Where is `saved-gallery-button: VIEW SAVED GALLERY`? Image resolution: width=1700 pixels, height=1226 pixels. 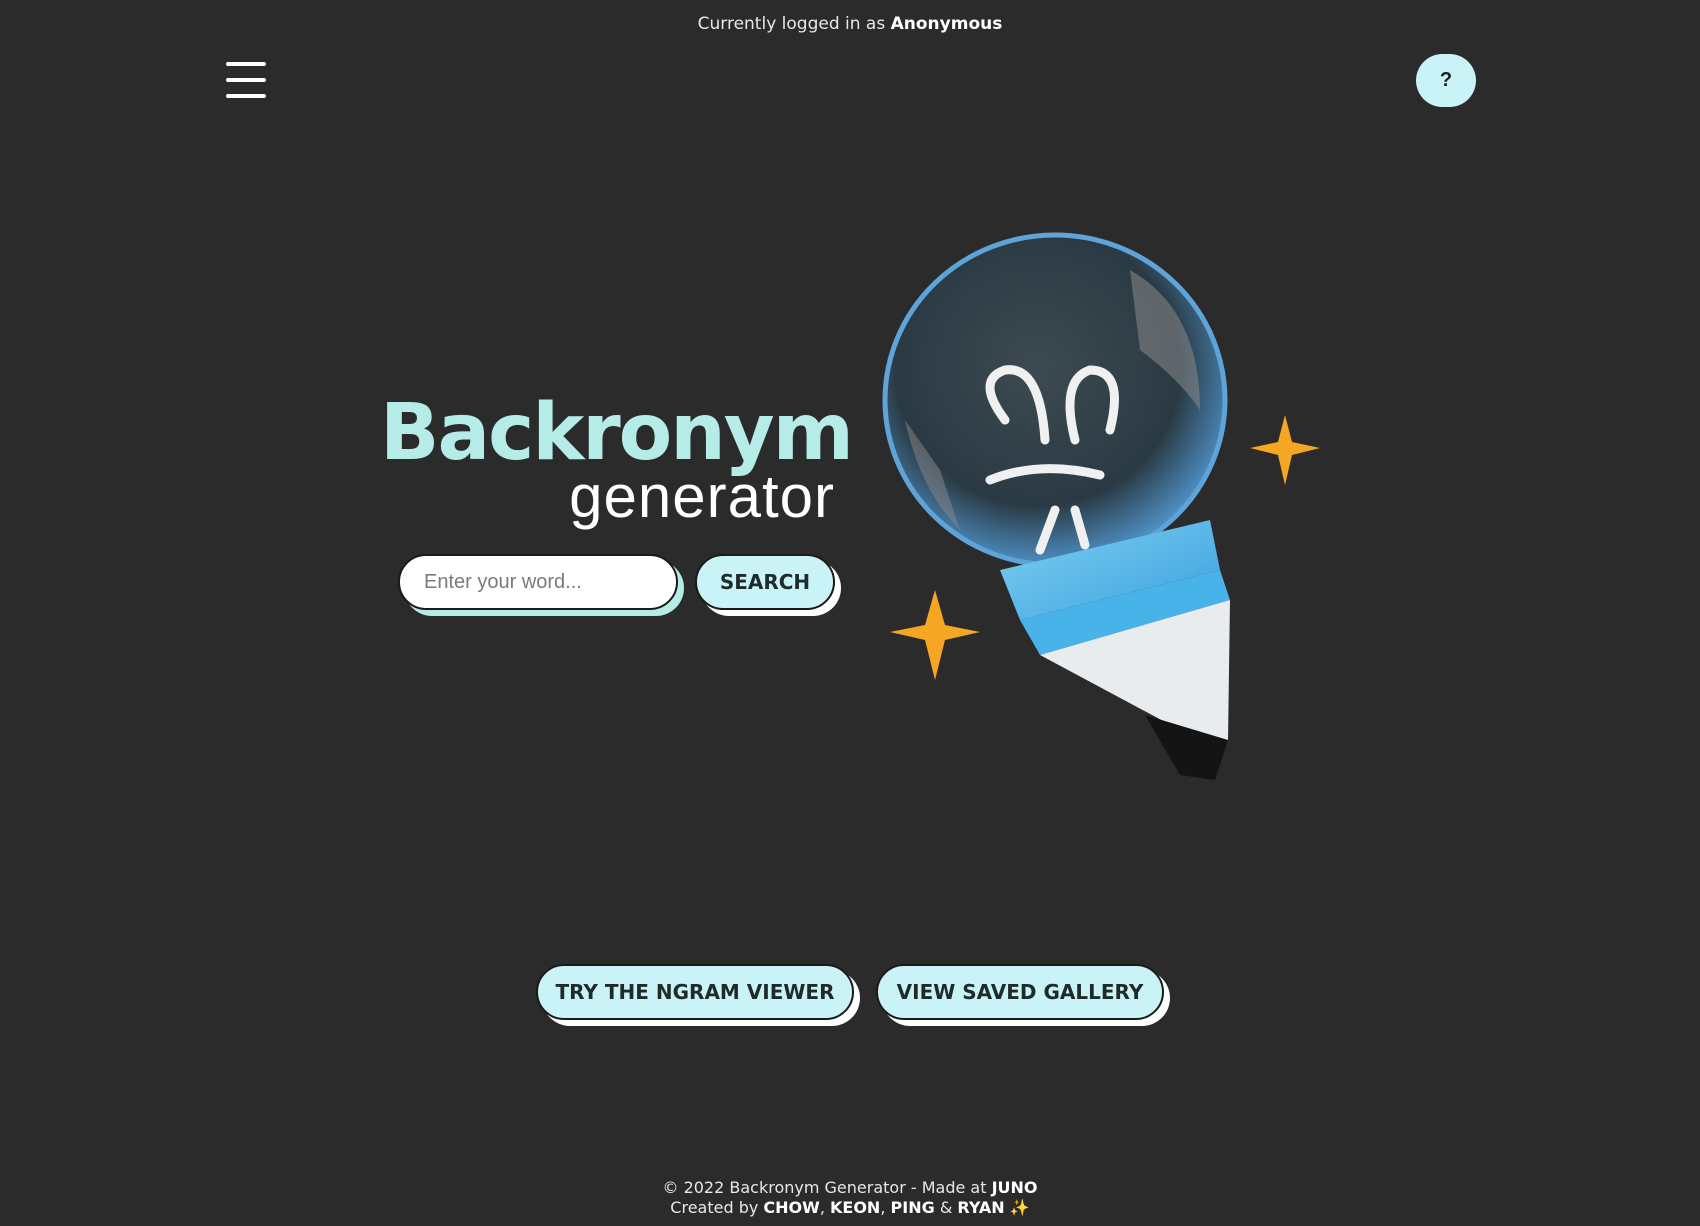 saved-gallery-button: VIEW SAVED GALLERY is located at coordinates (1020, 992).